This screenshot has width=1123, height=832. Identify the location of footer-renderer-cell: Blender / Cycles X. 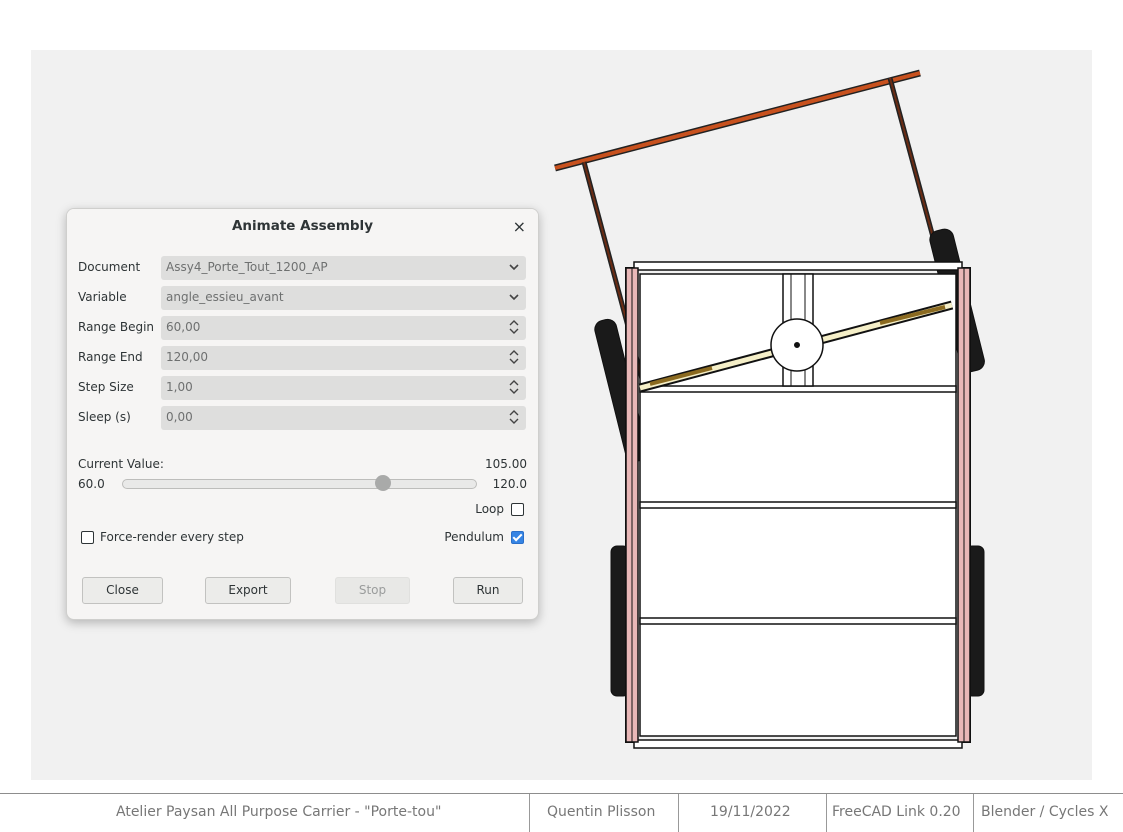
(1048, 813).